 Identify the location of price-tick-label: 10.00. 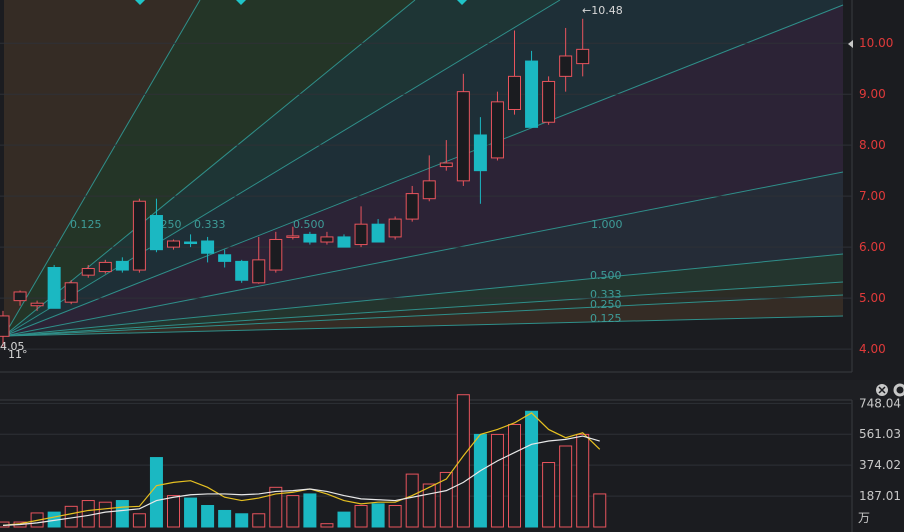
(876, 43).